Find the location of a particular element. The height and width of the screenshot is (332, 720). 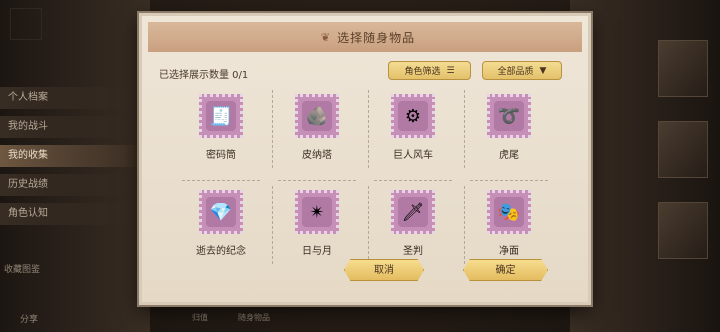

item-label: 巨人风车 is located at coordinates (413, 155).